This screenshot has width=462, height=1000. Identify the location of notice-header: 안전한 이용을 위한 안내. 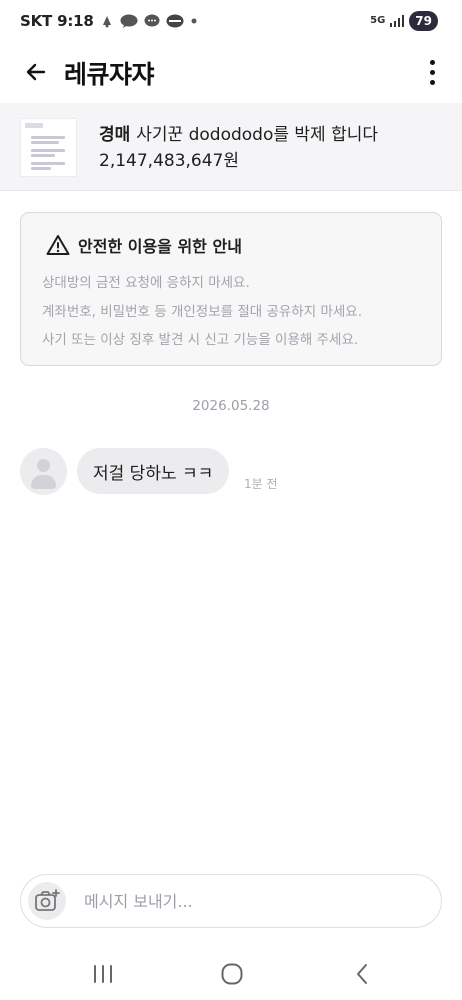
(144, 245).